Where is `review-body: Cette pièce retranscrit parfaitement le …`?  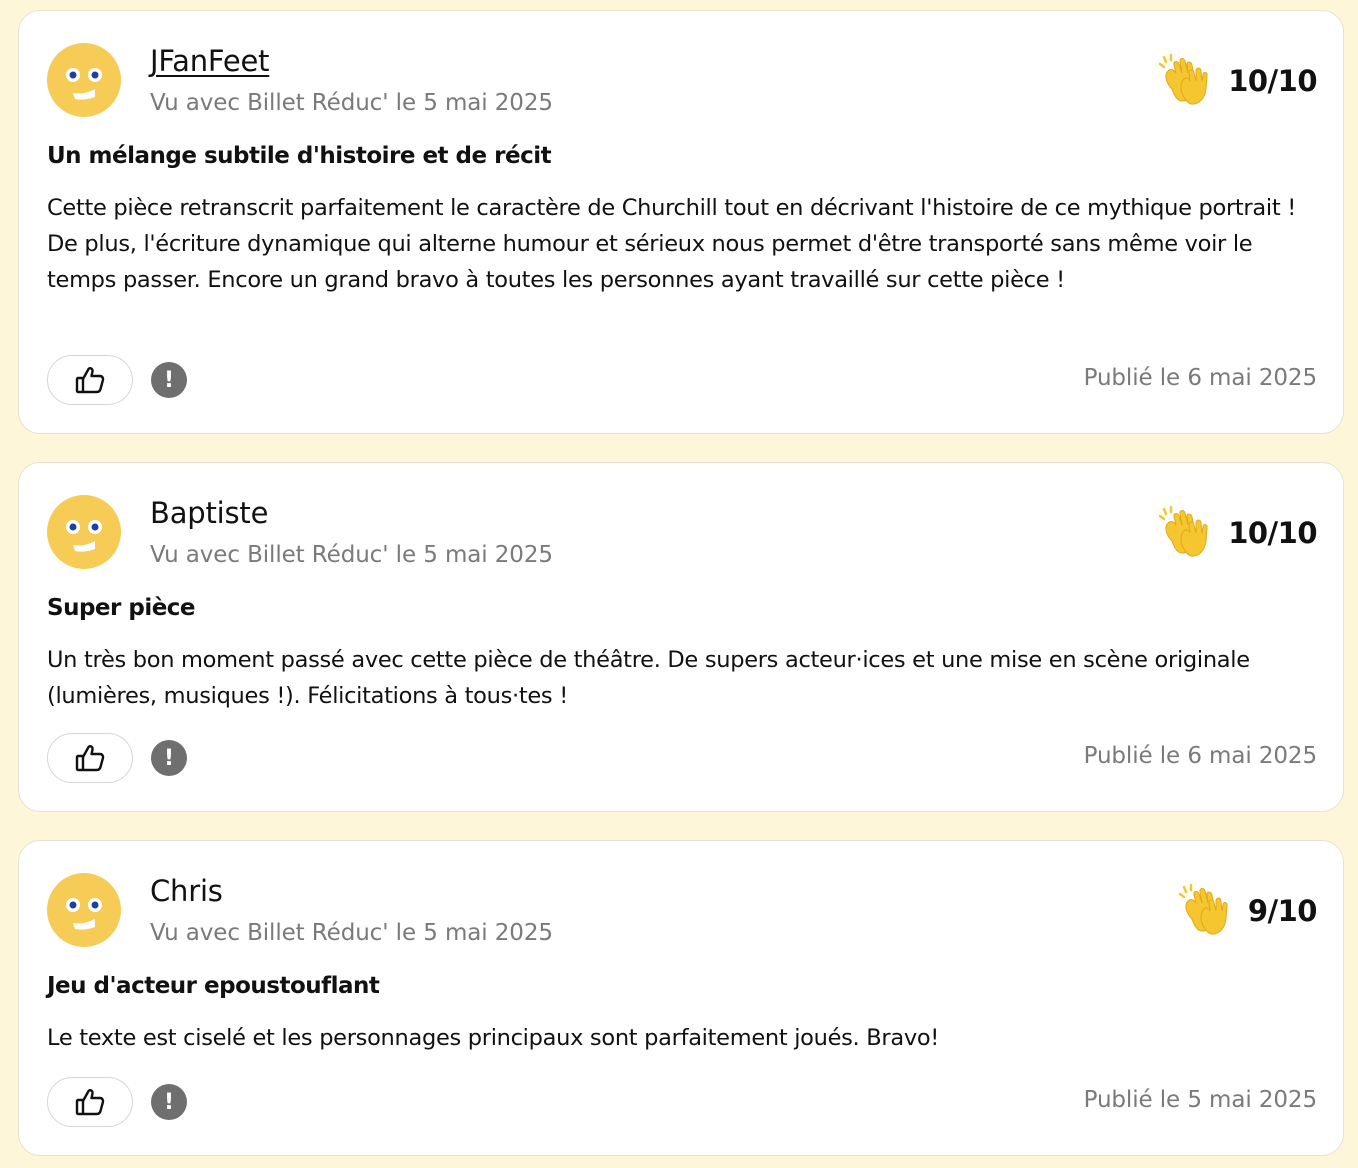 review-body: Cette pièce retranscrit parfaitement le … is located at coordinates (671, 244).